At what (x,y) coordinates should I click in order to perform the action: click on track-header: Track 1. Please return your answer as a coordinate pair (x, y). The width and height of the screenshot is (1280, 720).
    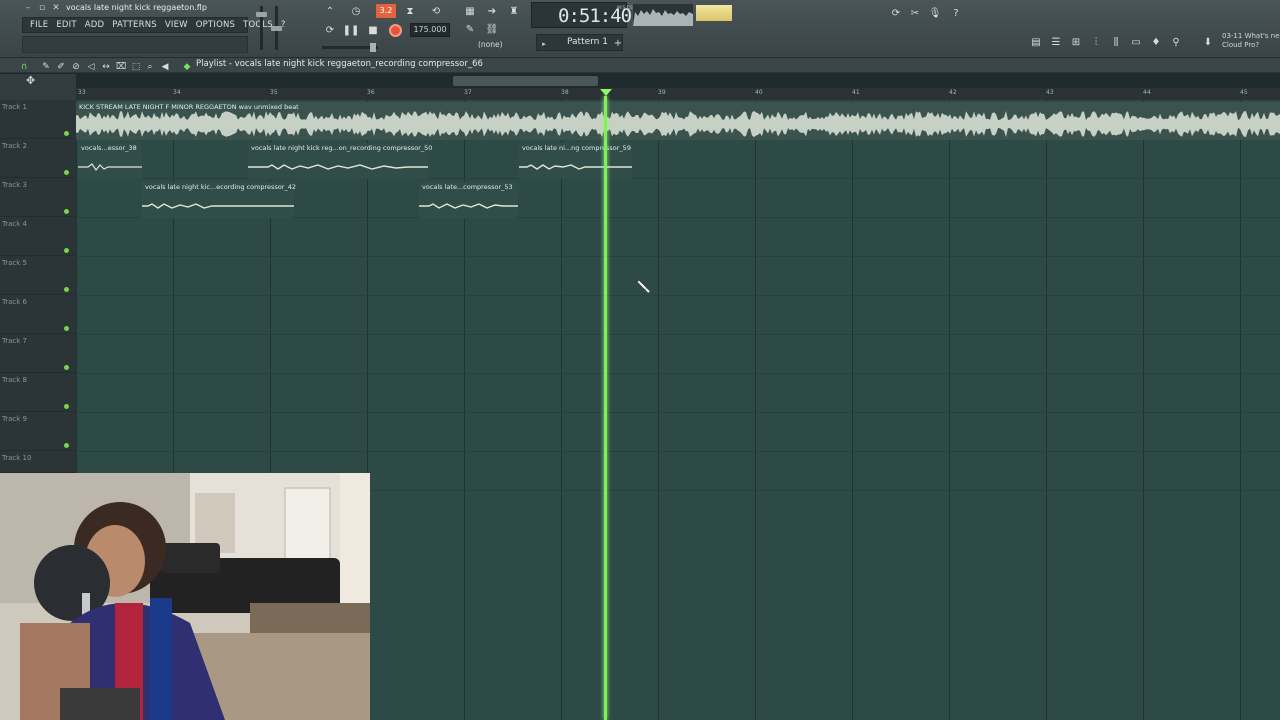
    Looking at the image, I should click on (38, 119).